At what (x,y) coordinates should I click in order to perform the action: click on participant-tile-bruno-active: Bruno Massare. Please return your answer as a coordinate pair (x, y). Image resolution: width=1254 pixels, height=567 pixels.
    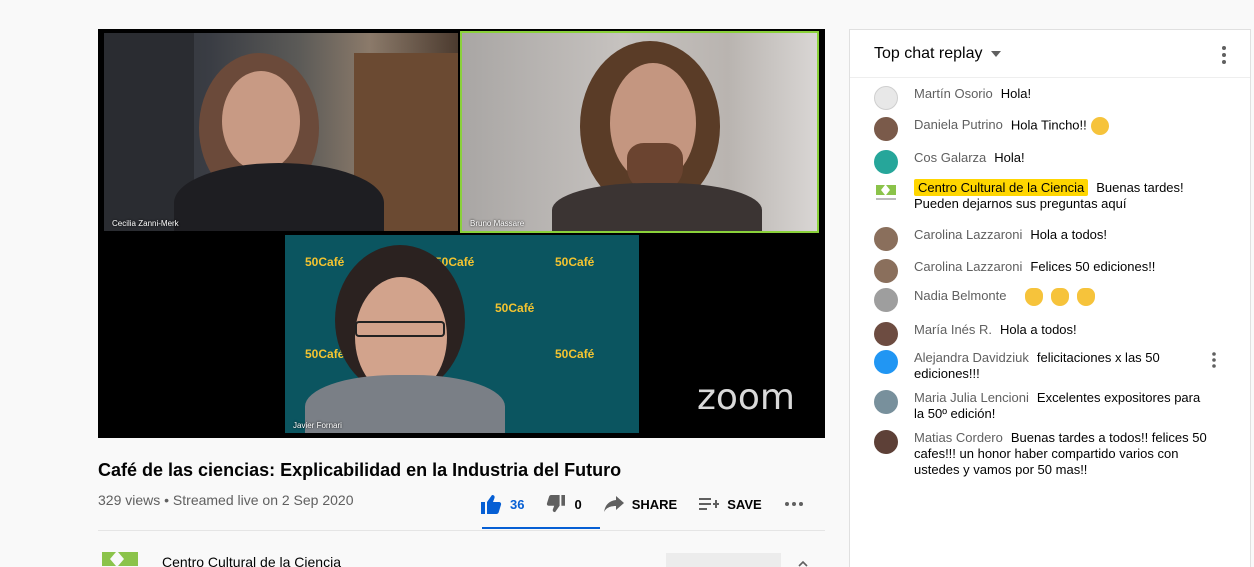
    Looking at the image, I should click on (639, 132).